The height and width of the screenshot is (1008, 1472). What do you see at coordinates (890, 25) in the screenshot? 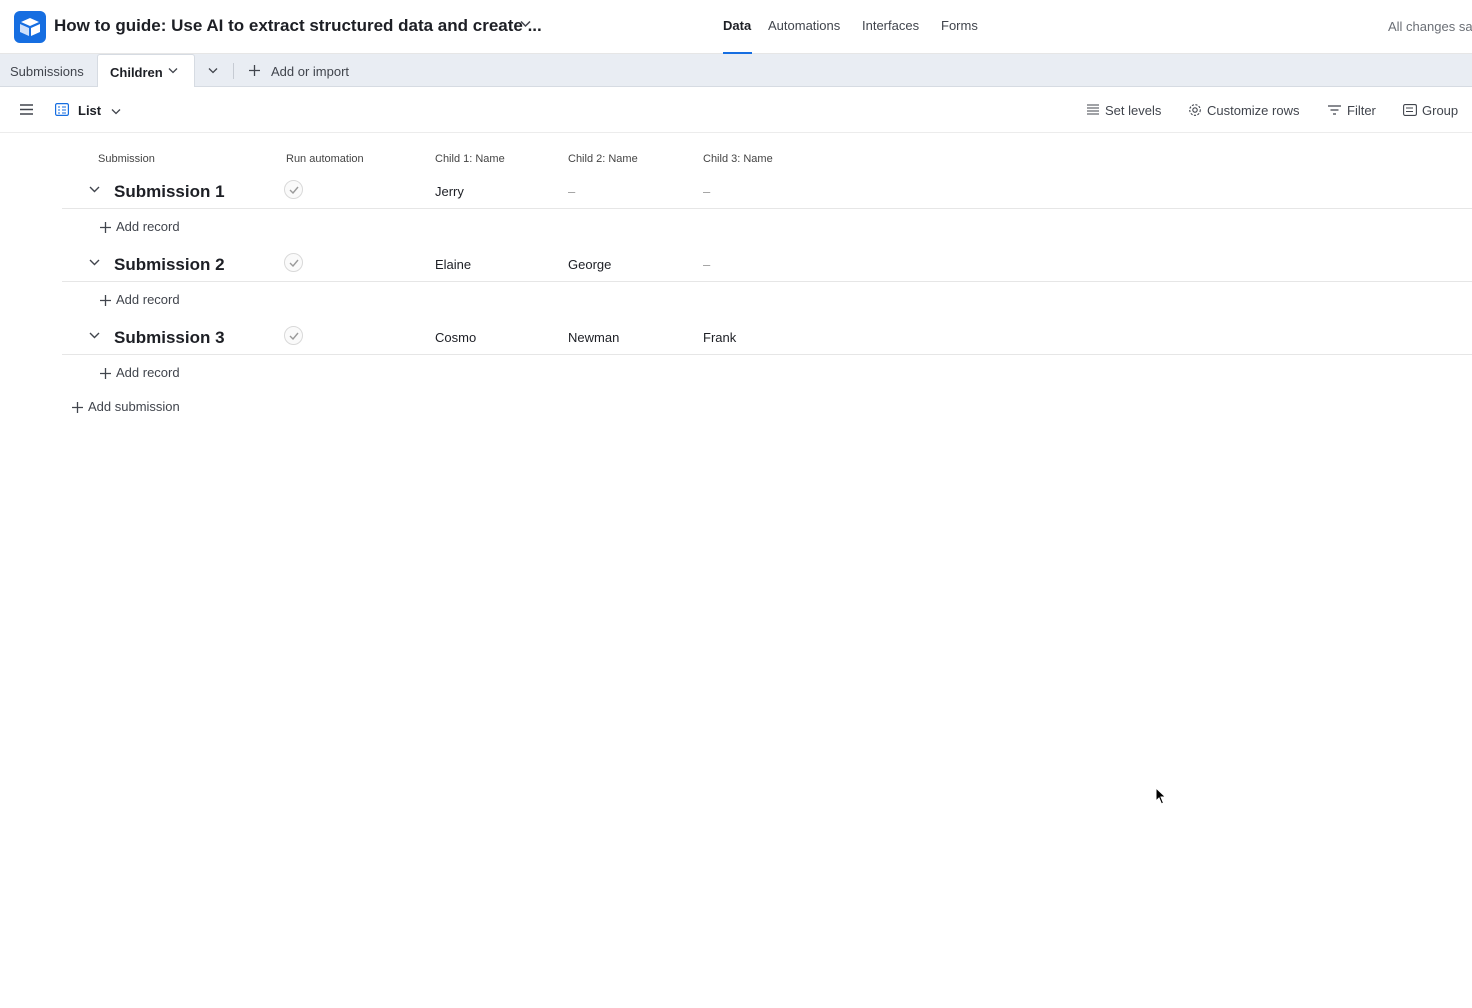
I see `nav-interfaces: Interfaces` at bounding box center [890, 25].